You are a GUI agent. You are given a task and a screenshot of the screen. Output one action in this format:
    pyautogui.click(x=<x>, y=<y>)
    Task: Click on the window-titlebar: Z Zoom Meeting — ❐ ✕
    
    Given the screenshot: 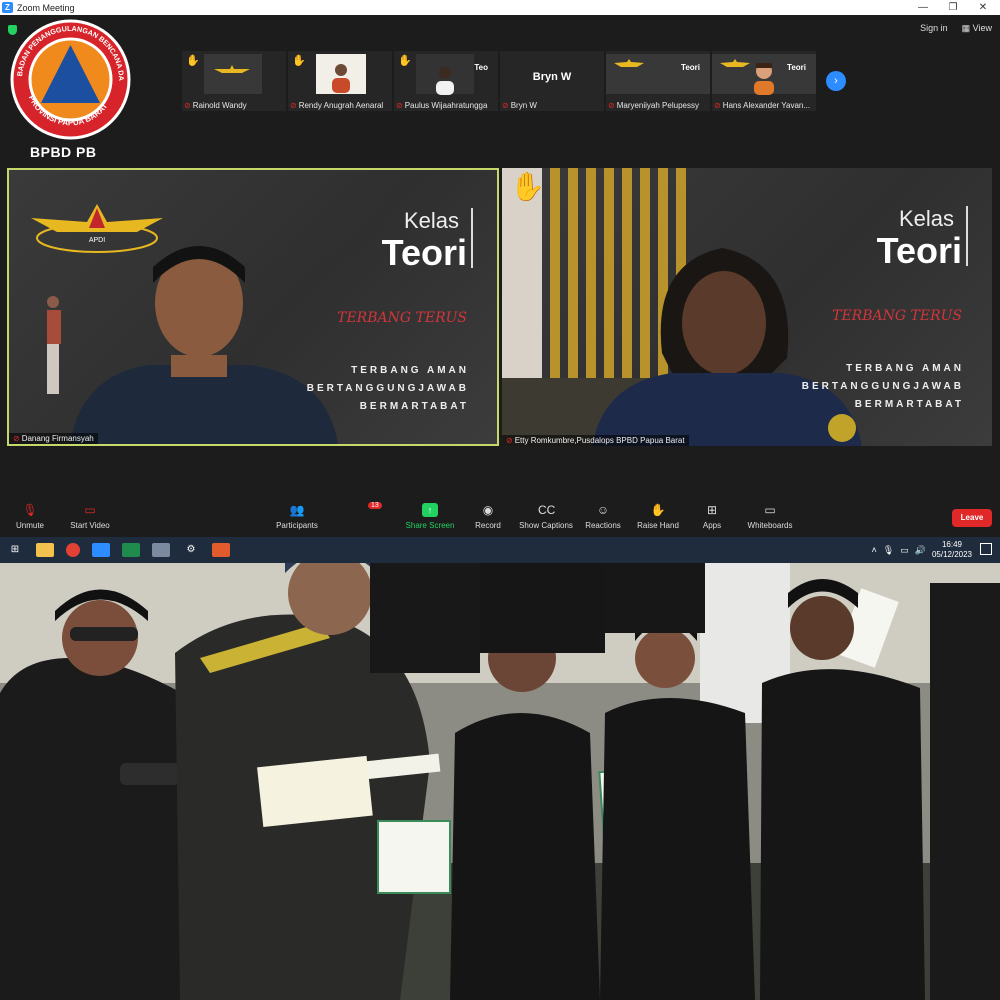 What is the action you would take?
    pyautogui.click(x=500, y=7)
    